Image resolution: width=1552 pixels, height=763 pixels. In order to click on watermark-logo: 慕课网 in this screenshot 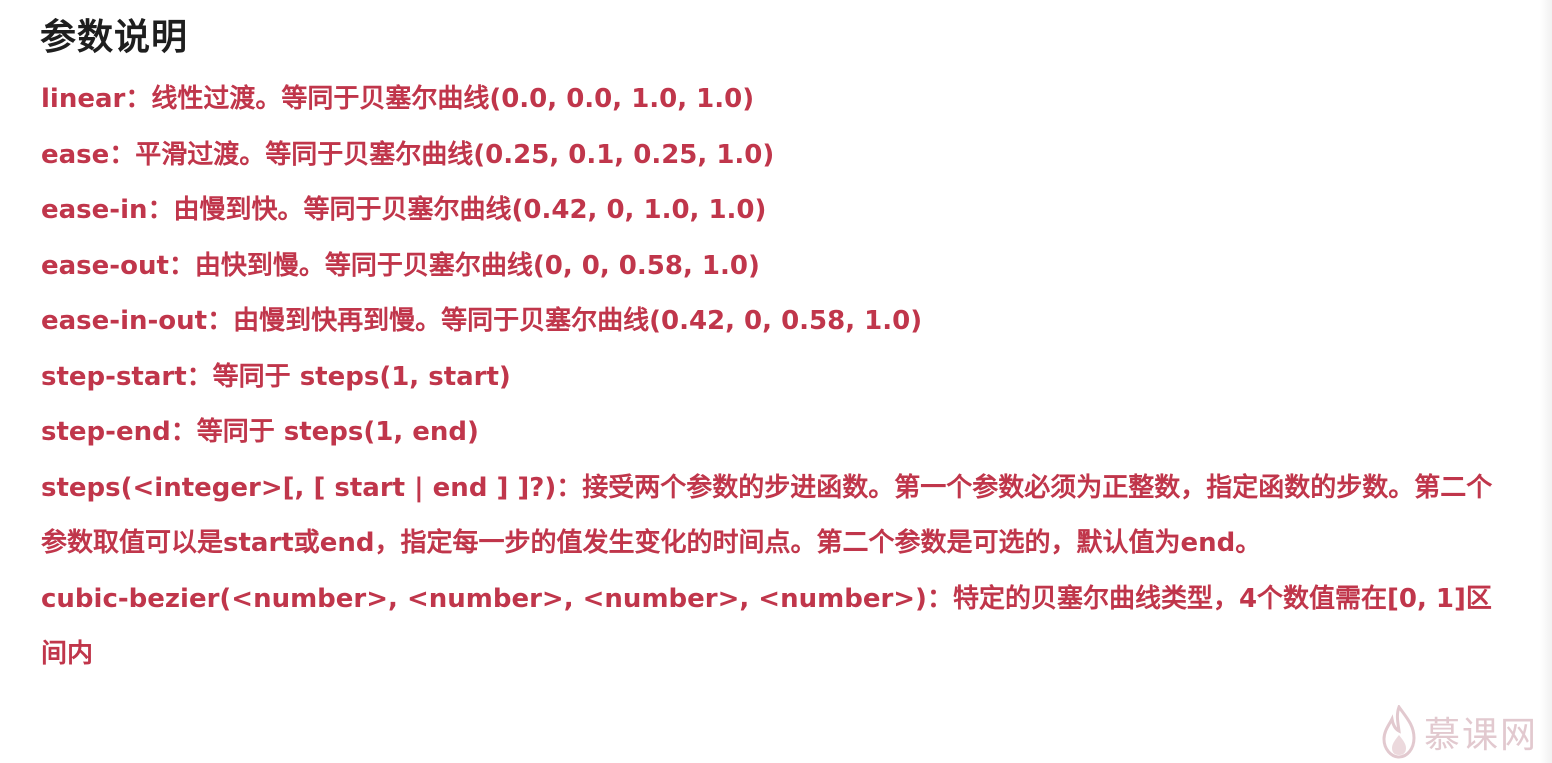, I will do `click(1459, 732)`.